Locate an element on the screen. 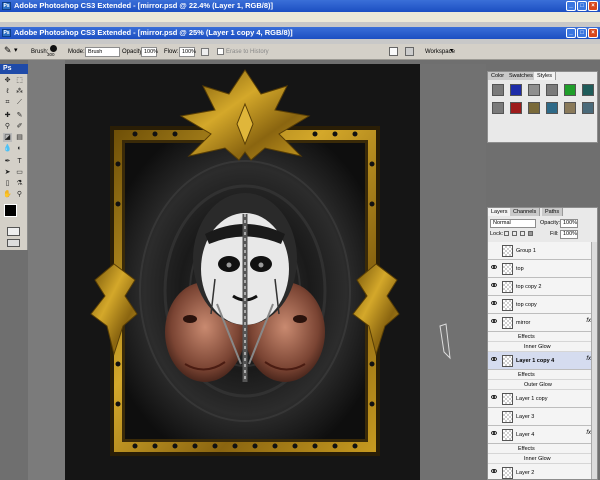 The height and width of the screenshot is (480, 600). healing-tool-icon: ✚ is located at coordinates (7, 115).